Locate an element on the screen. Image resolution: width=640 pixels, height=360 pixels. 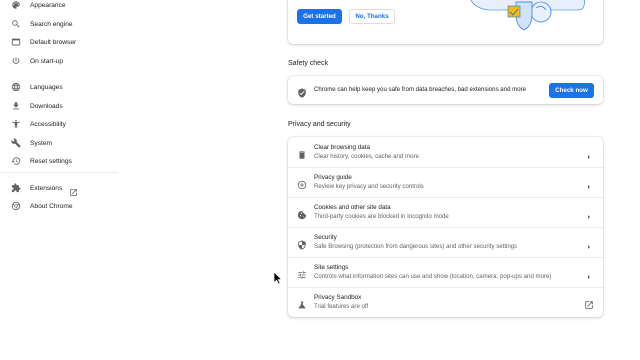
sidebar-item-label: Appearance is located at coordinates (48, 5).